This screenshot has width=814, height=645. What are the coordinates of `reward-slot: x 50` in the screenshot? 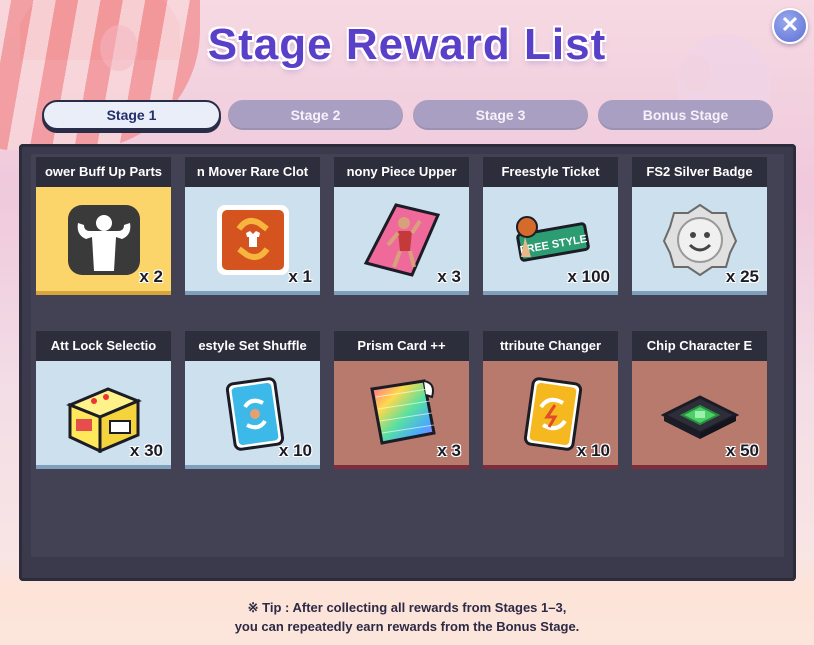 It's located at (699, 415).